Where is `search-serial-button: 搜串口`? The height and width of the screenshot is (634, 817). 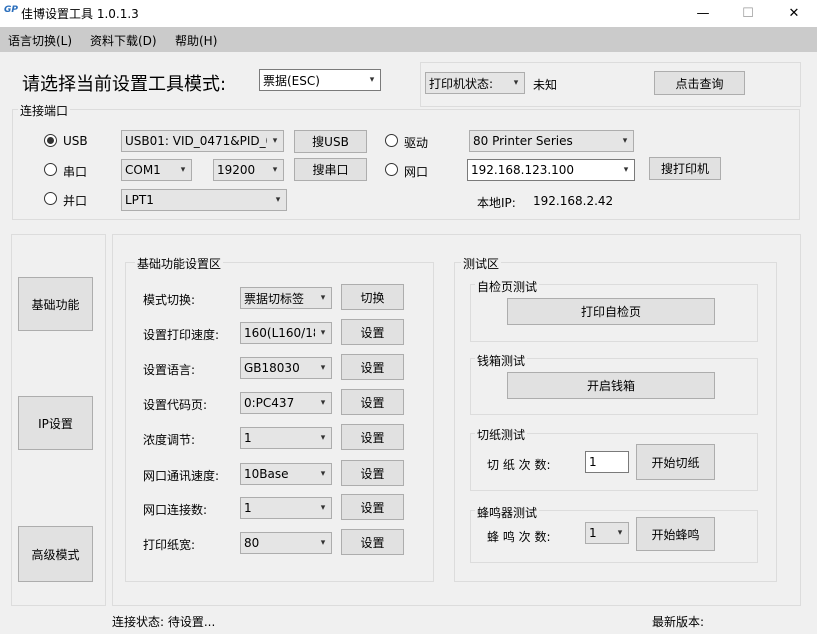 search-serial-button: 搜串口 is located at coordinates (330, 169).